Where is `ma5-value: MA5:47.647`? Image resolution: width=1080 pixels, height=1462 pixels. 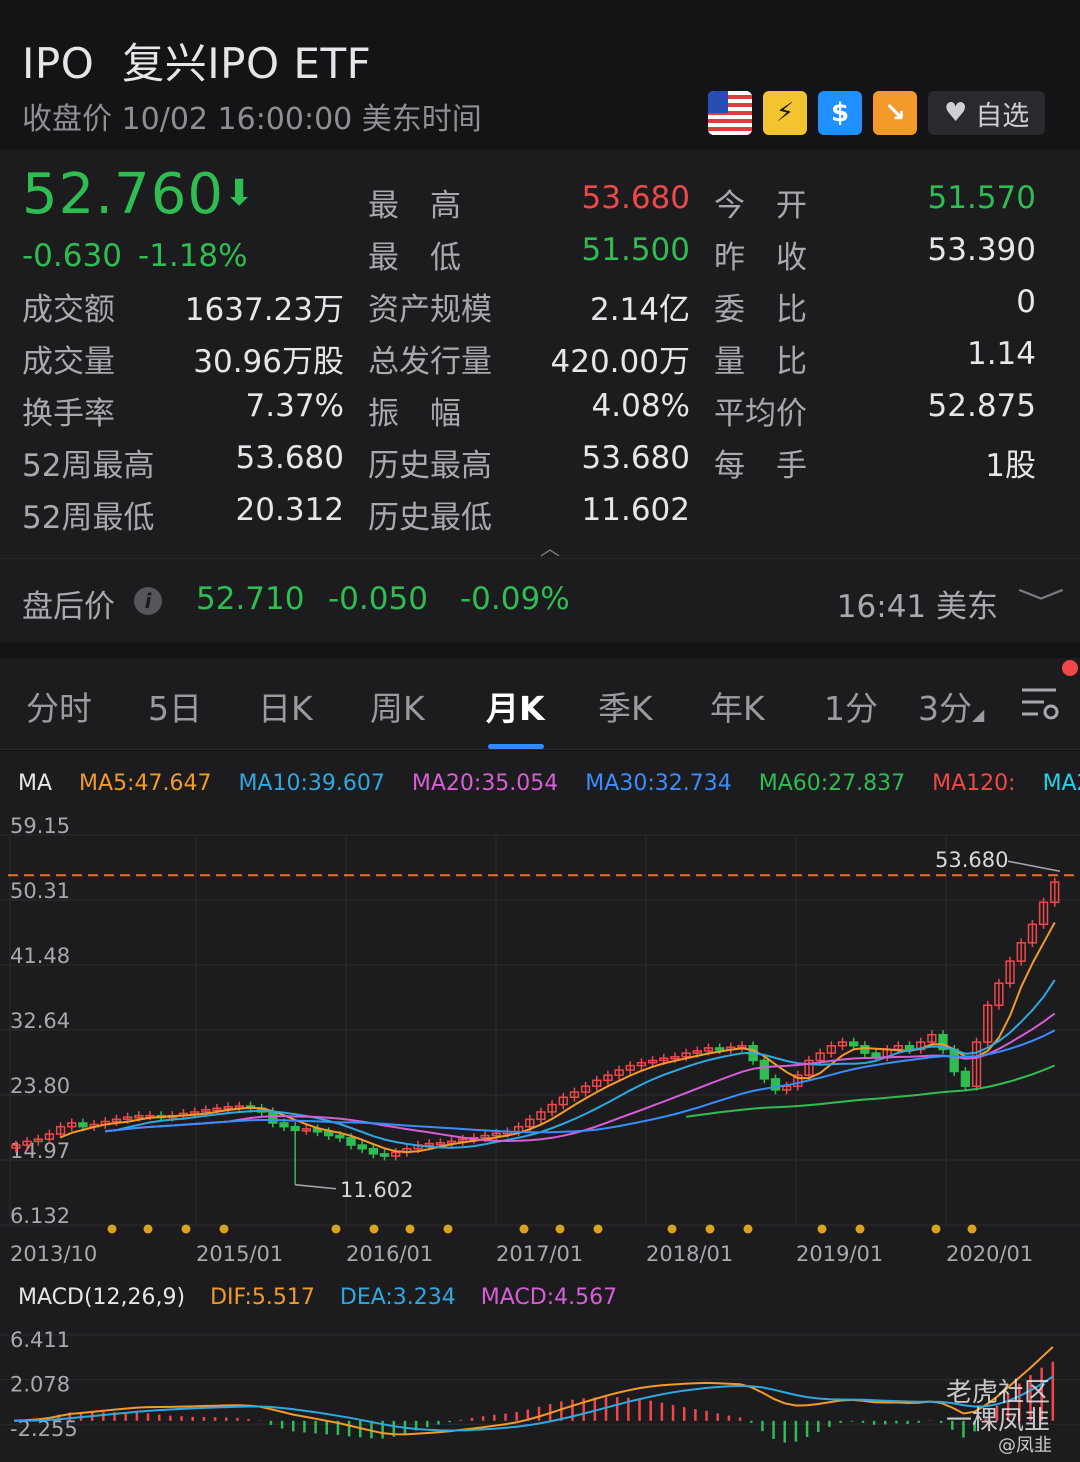
ma5-value: MA5:47.647 is located at coordinates (145, 783).